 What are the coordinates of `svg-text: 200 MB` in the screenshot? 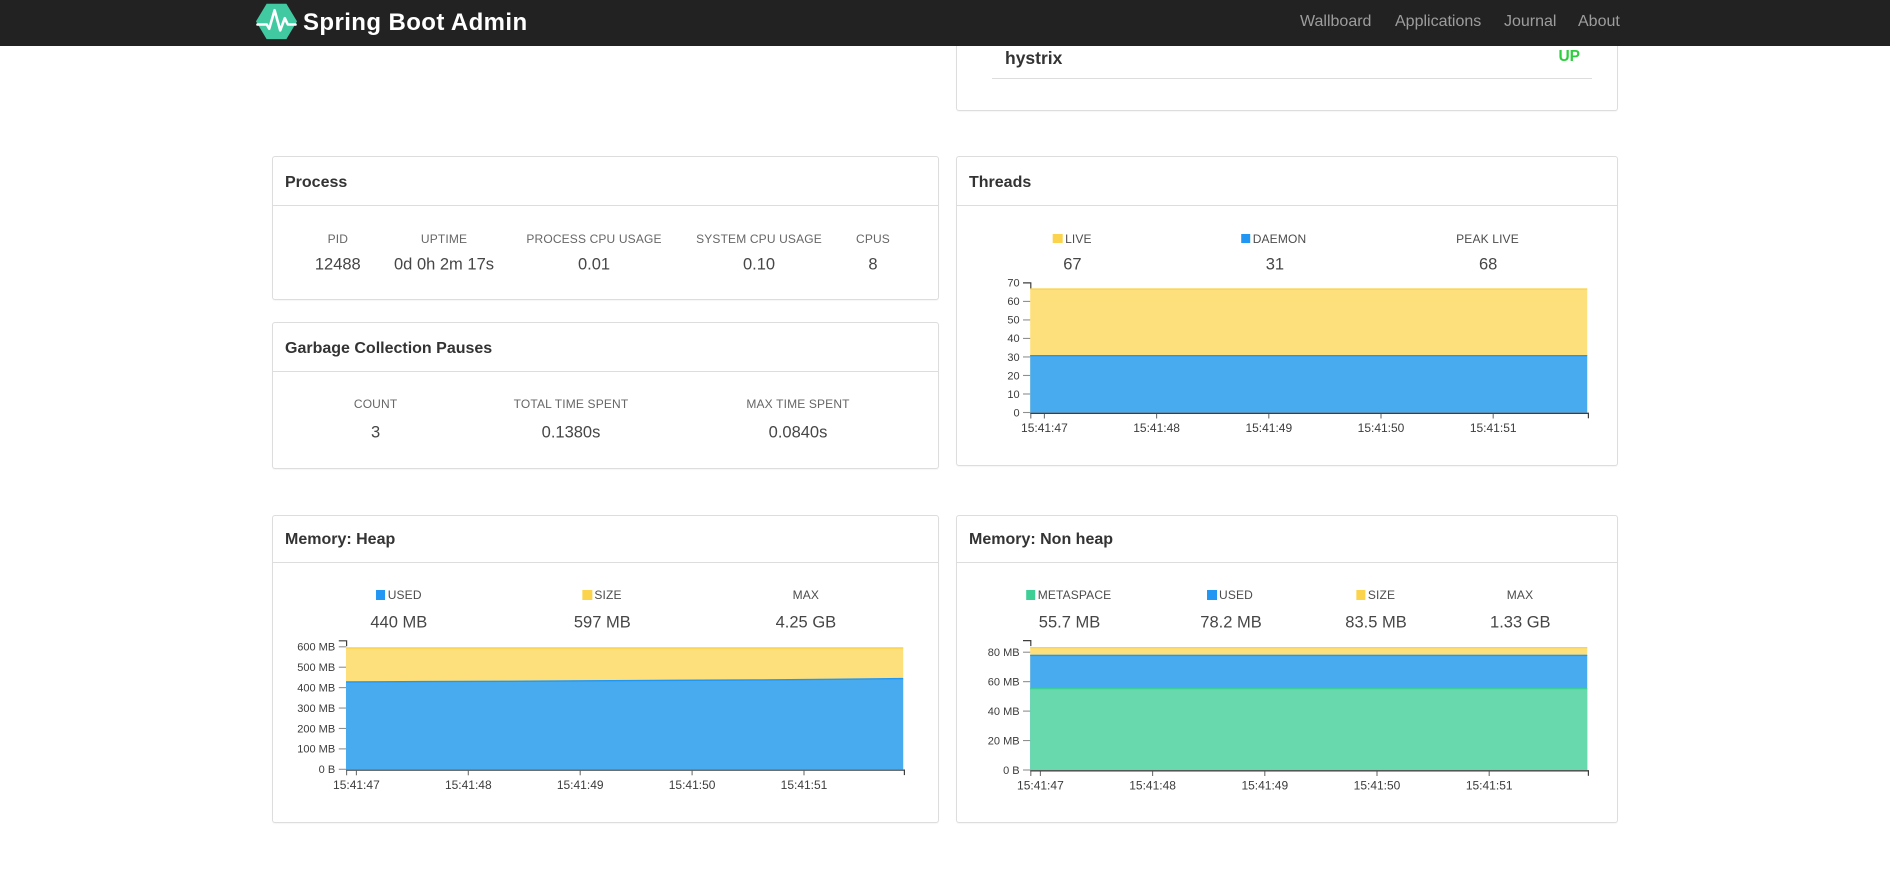 It's located at (316, 729).